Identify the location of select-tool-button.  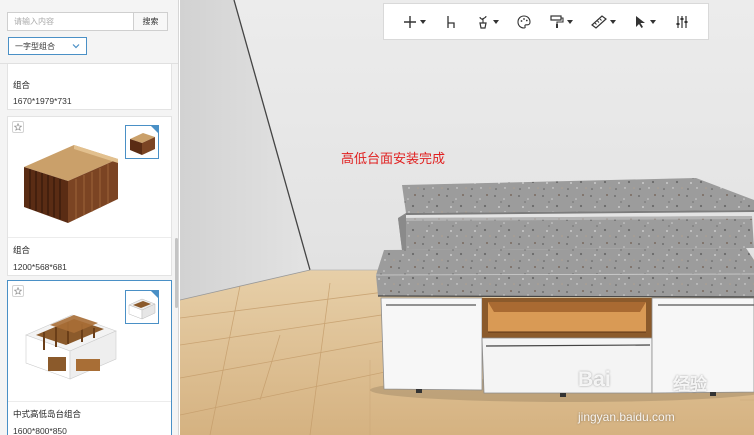
(646, 22).